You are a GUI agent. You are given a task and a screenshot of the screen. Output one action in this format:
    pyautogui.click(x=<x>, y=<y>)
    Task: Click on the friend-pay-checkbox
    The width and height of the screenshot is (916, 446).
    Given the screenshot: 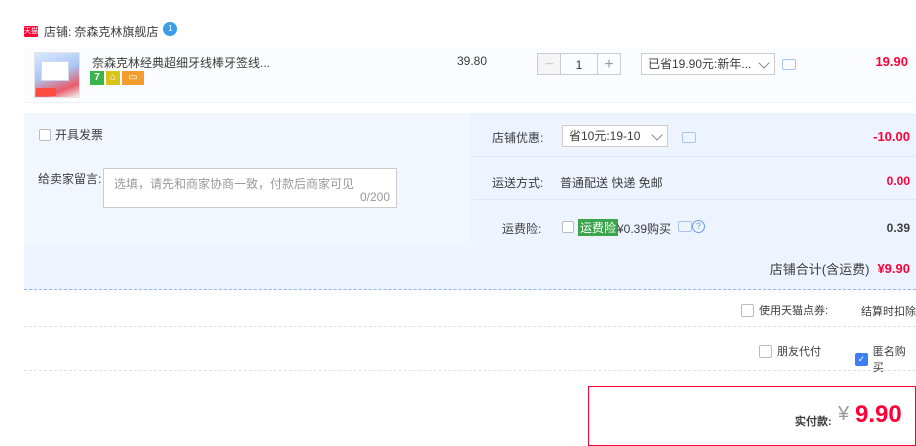 What is the action you would take?
    pyautogui.click(x=765, y=351)
    